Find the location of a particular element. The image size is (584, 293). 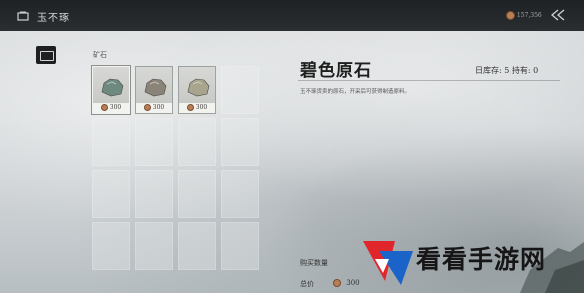

item-description: 玉不琢货卖的原石，开采后可获得制造原料。 is located at coordinates (355, 92).